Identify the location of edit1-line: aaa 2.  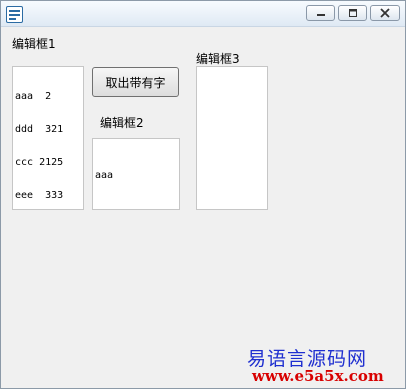
(33, 96).